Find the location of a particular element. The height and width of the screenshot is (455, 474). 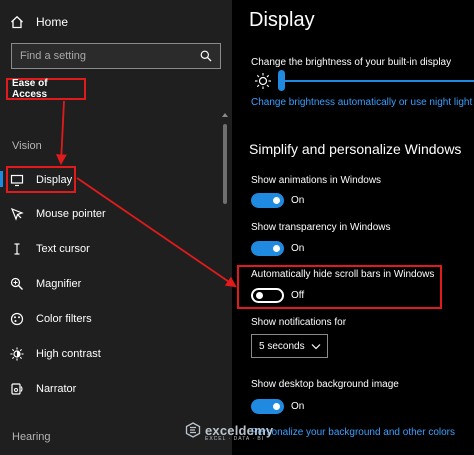

sidebar-item-text-cursor: Text cursor is located at coordinates (50, 249).